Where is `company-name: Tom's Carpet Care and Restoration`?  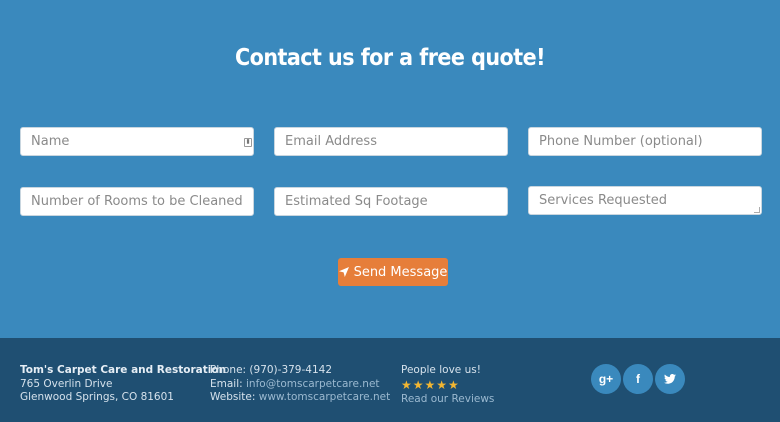 company-name: Tom's Carpet Care and Restoration is located at coordinates (123, 370).